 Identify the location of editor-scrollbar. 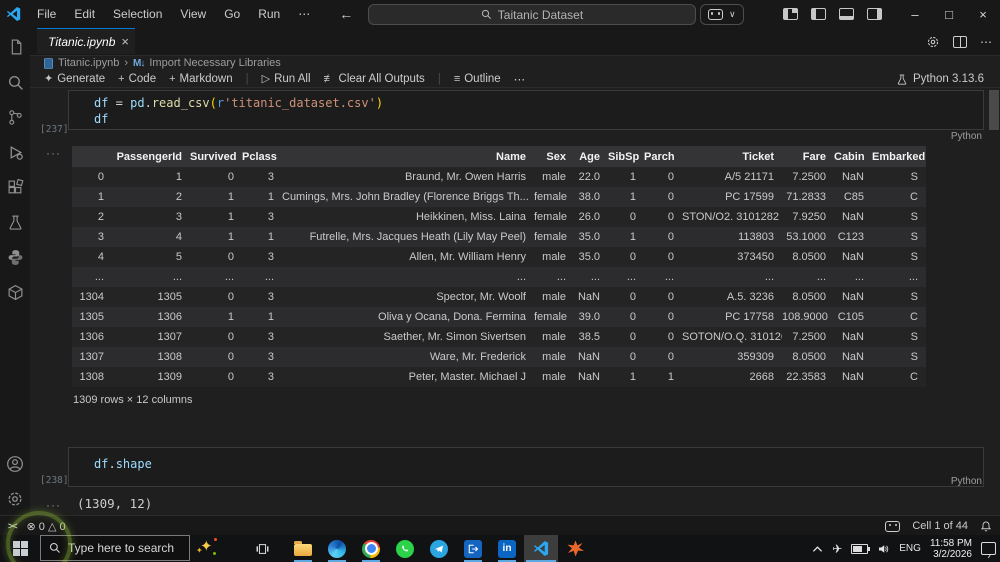
(994, 110).